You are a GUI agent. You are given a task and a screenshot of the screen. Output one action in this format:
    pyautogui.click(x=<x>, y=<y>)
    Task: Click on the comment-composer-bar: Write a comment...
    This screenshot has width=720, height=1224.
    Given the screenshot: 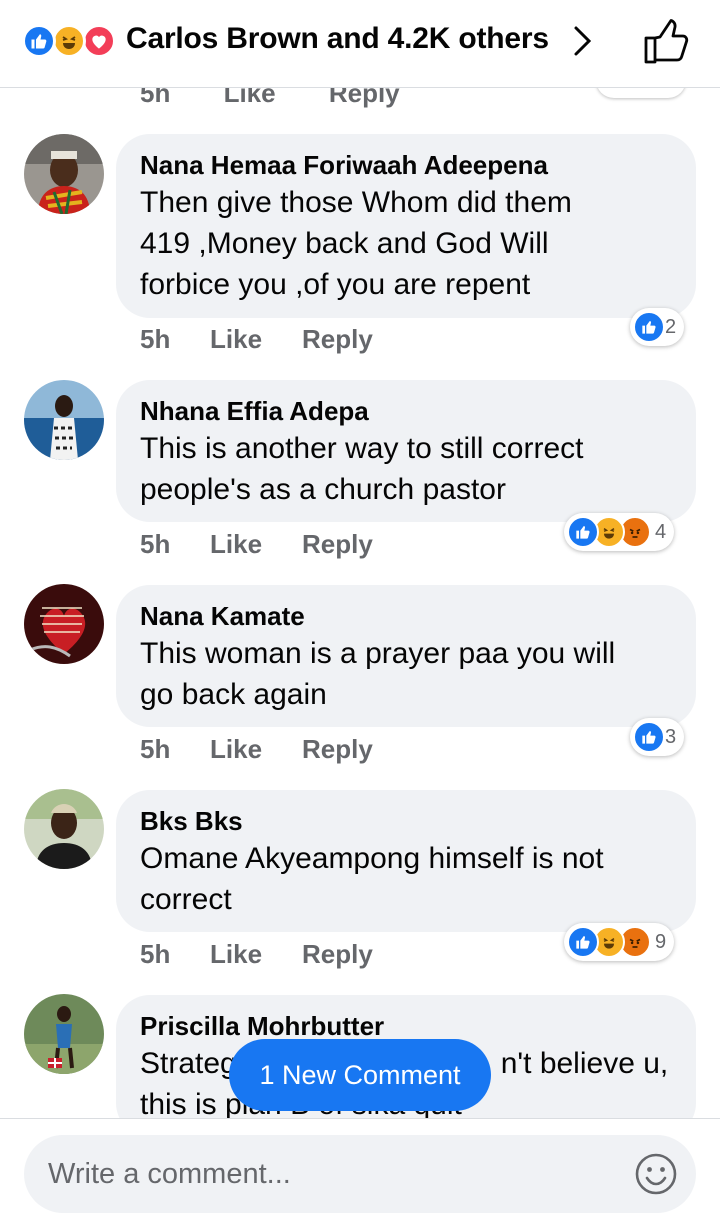 What is the action you would take?
    pyautogui.click(x=360, y=1171)
    